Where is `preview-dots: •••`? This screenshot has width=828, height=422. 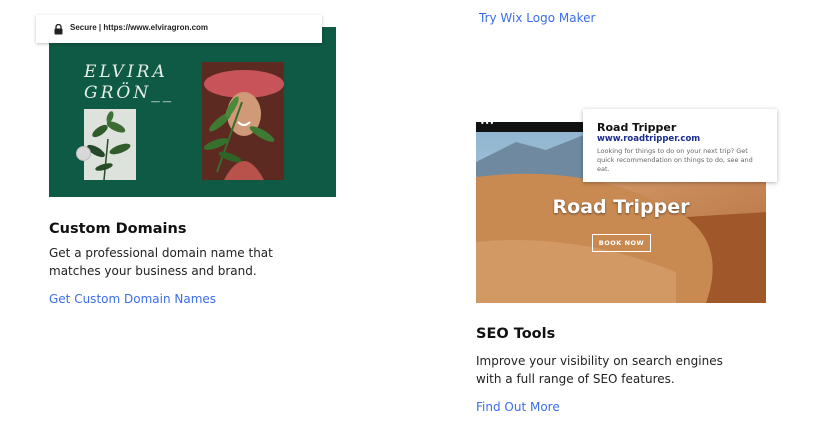 preview-dots: ••• is located at coordinates (487, 123).